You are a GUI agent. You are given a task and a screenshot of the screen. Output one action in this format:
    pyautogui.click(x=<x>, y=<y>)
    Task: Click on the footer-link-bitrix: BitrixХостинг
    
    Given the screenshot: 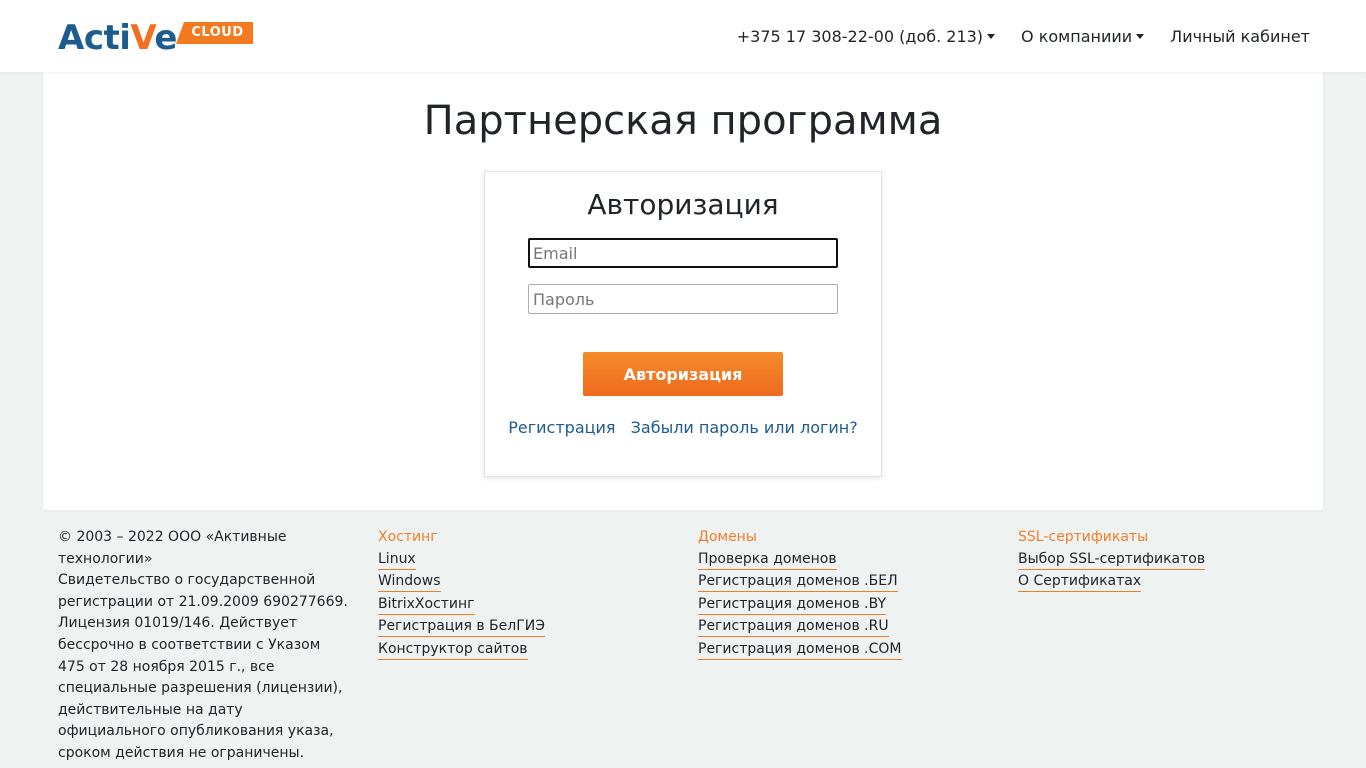 What is the action you would take?
    pyautogui.click(x=426, y=604)
    